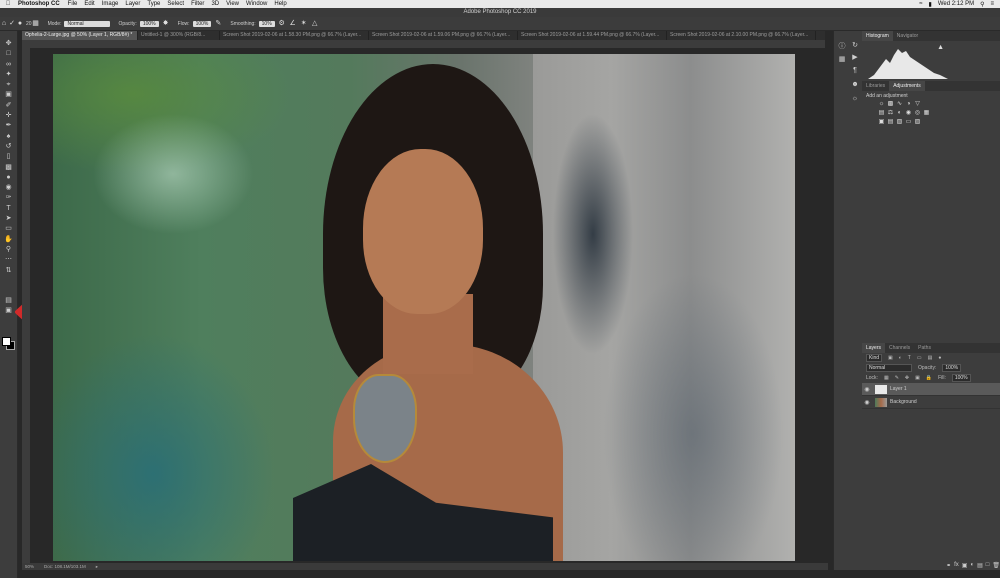  Describe the element at coordinates (939, 358) in the screenshot. I see `filter-toggle-icon: ●` at that location.